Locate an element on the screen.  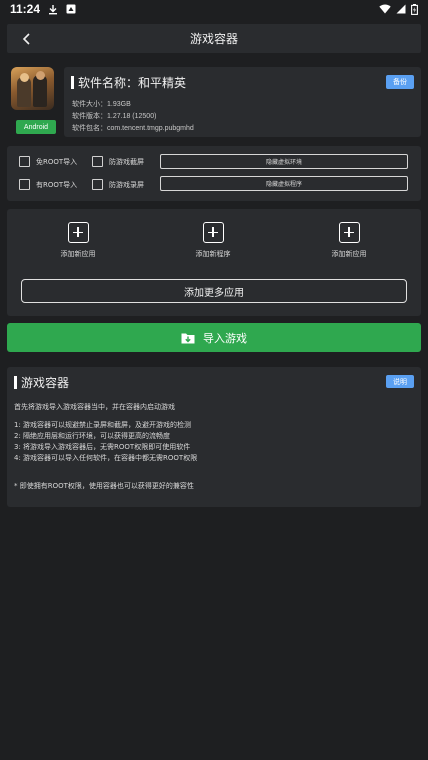
app-name-row: 软件名称：和平精英 is located at coordinates (128, 82).